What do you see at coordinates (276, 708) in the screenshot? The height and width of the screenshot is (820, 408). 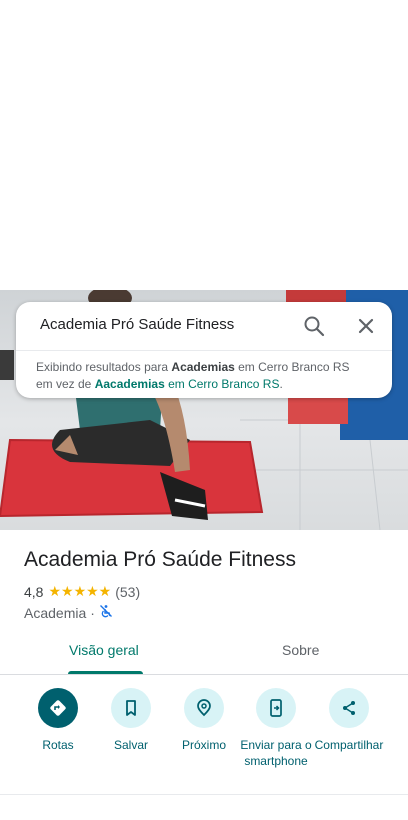 I see `send-to-phone-icon` at bounding box center [276, 708].